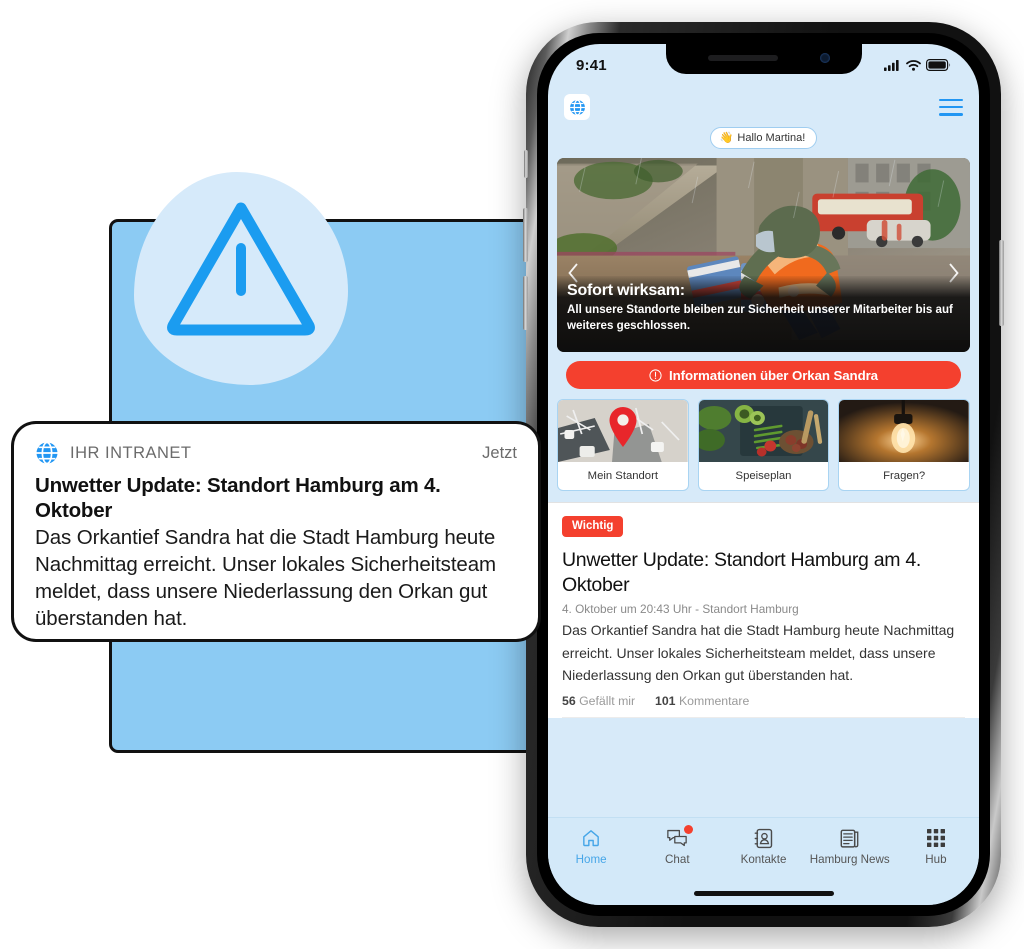  Describe the element at coordinates (677, 859) in the screenshot. I see `tab-label: Chat` at that location.